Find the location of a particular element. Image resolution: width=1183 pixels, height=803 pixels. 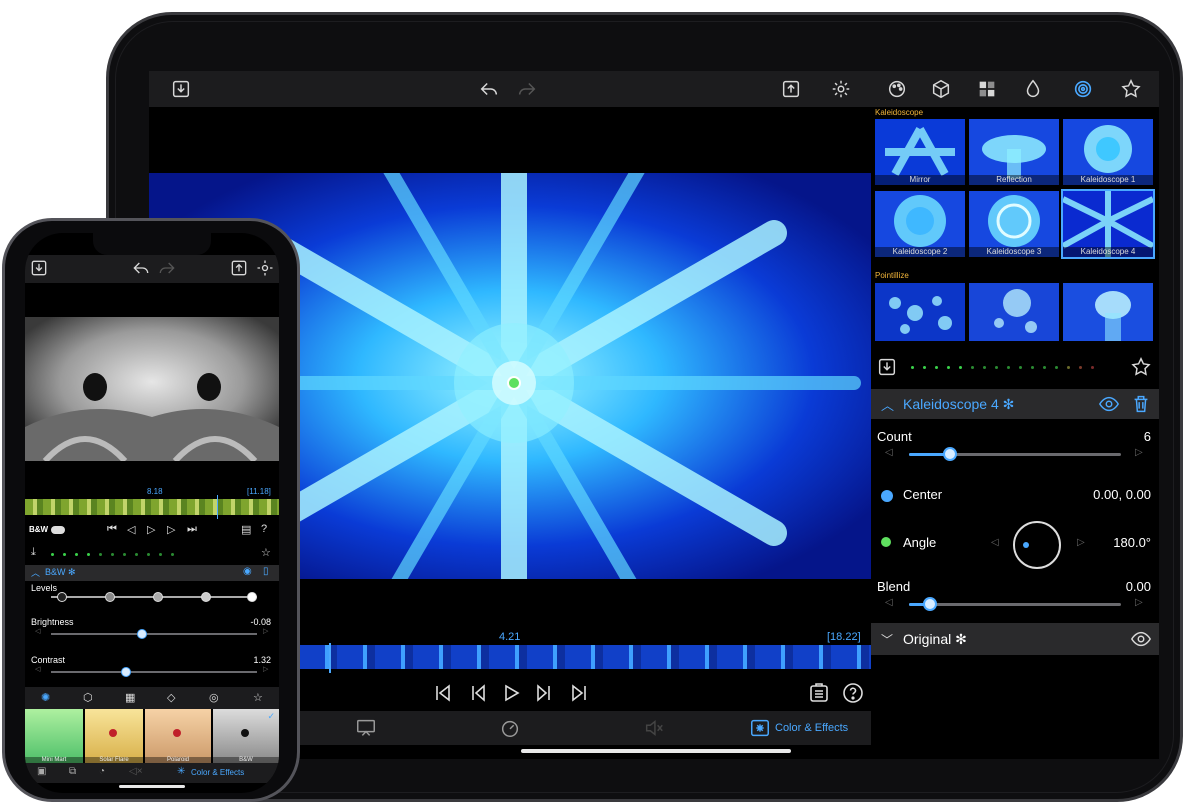

step-forward-icon is located at coordinates (545, 693).